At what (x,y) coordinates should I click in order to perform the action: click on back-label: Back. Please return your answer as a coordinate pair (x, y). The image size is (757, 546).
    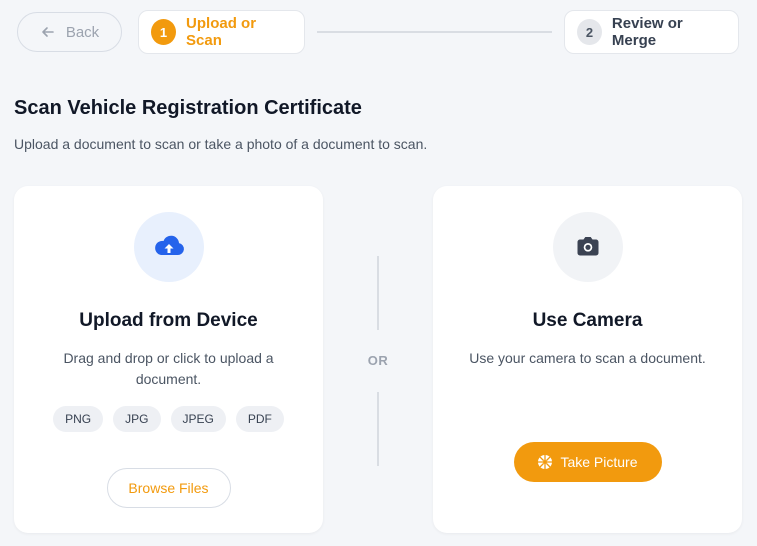
    Looking at the image, I should click on (82, 32).